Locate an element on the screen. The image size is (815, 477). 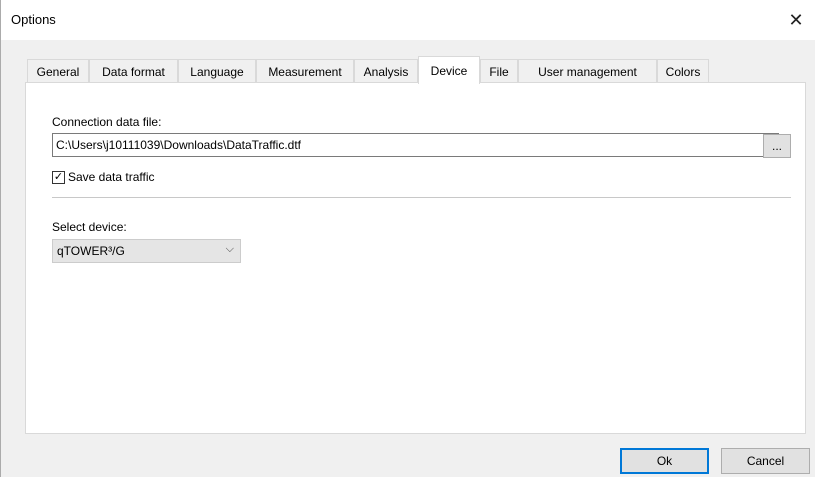
tab-general: General is located at coordinates (58, 71).